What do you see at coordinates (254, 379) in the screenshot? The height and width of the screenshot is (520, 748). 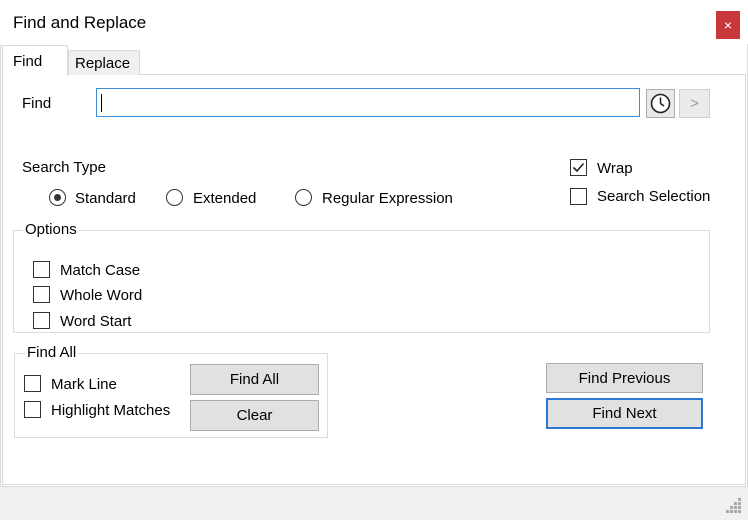 I see `find-all-button: Find All` at bounding box center [254, 379].